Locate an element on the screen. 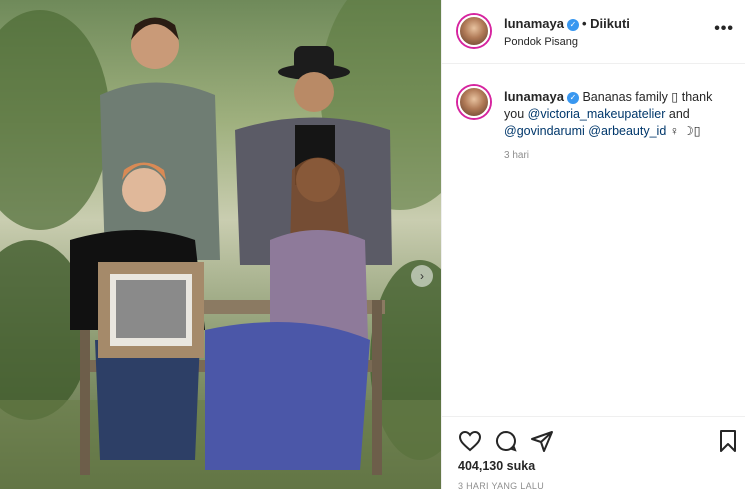 The image size is (745, 489). caption-username: lunamaya is located at coordinates (534, 96).